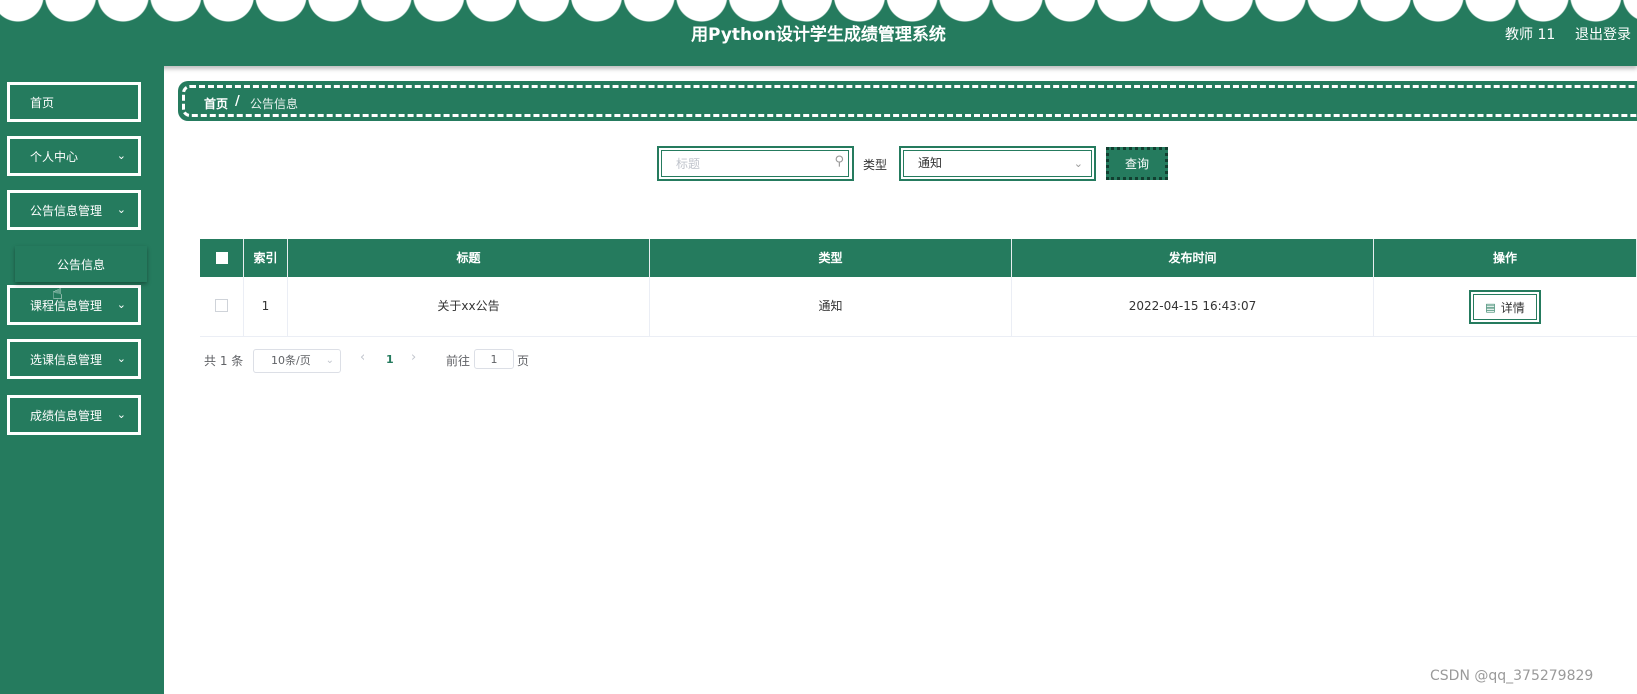  What do you see at coordinates (266, 258) in the screenshot?
I see `column-header-index: 索引` at bounding box center [266, 258].